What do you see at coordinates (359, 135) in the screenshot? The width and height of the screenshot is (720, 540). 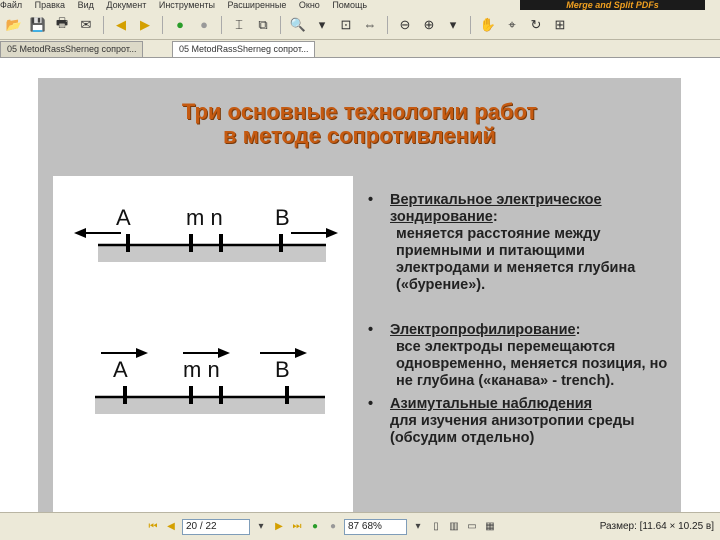 I see `slide-title-line2: в методе сопротивлений` at bounding box center [359, 135].